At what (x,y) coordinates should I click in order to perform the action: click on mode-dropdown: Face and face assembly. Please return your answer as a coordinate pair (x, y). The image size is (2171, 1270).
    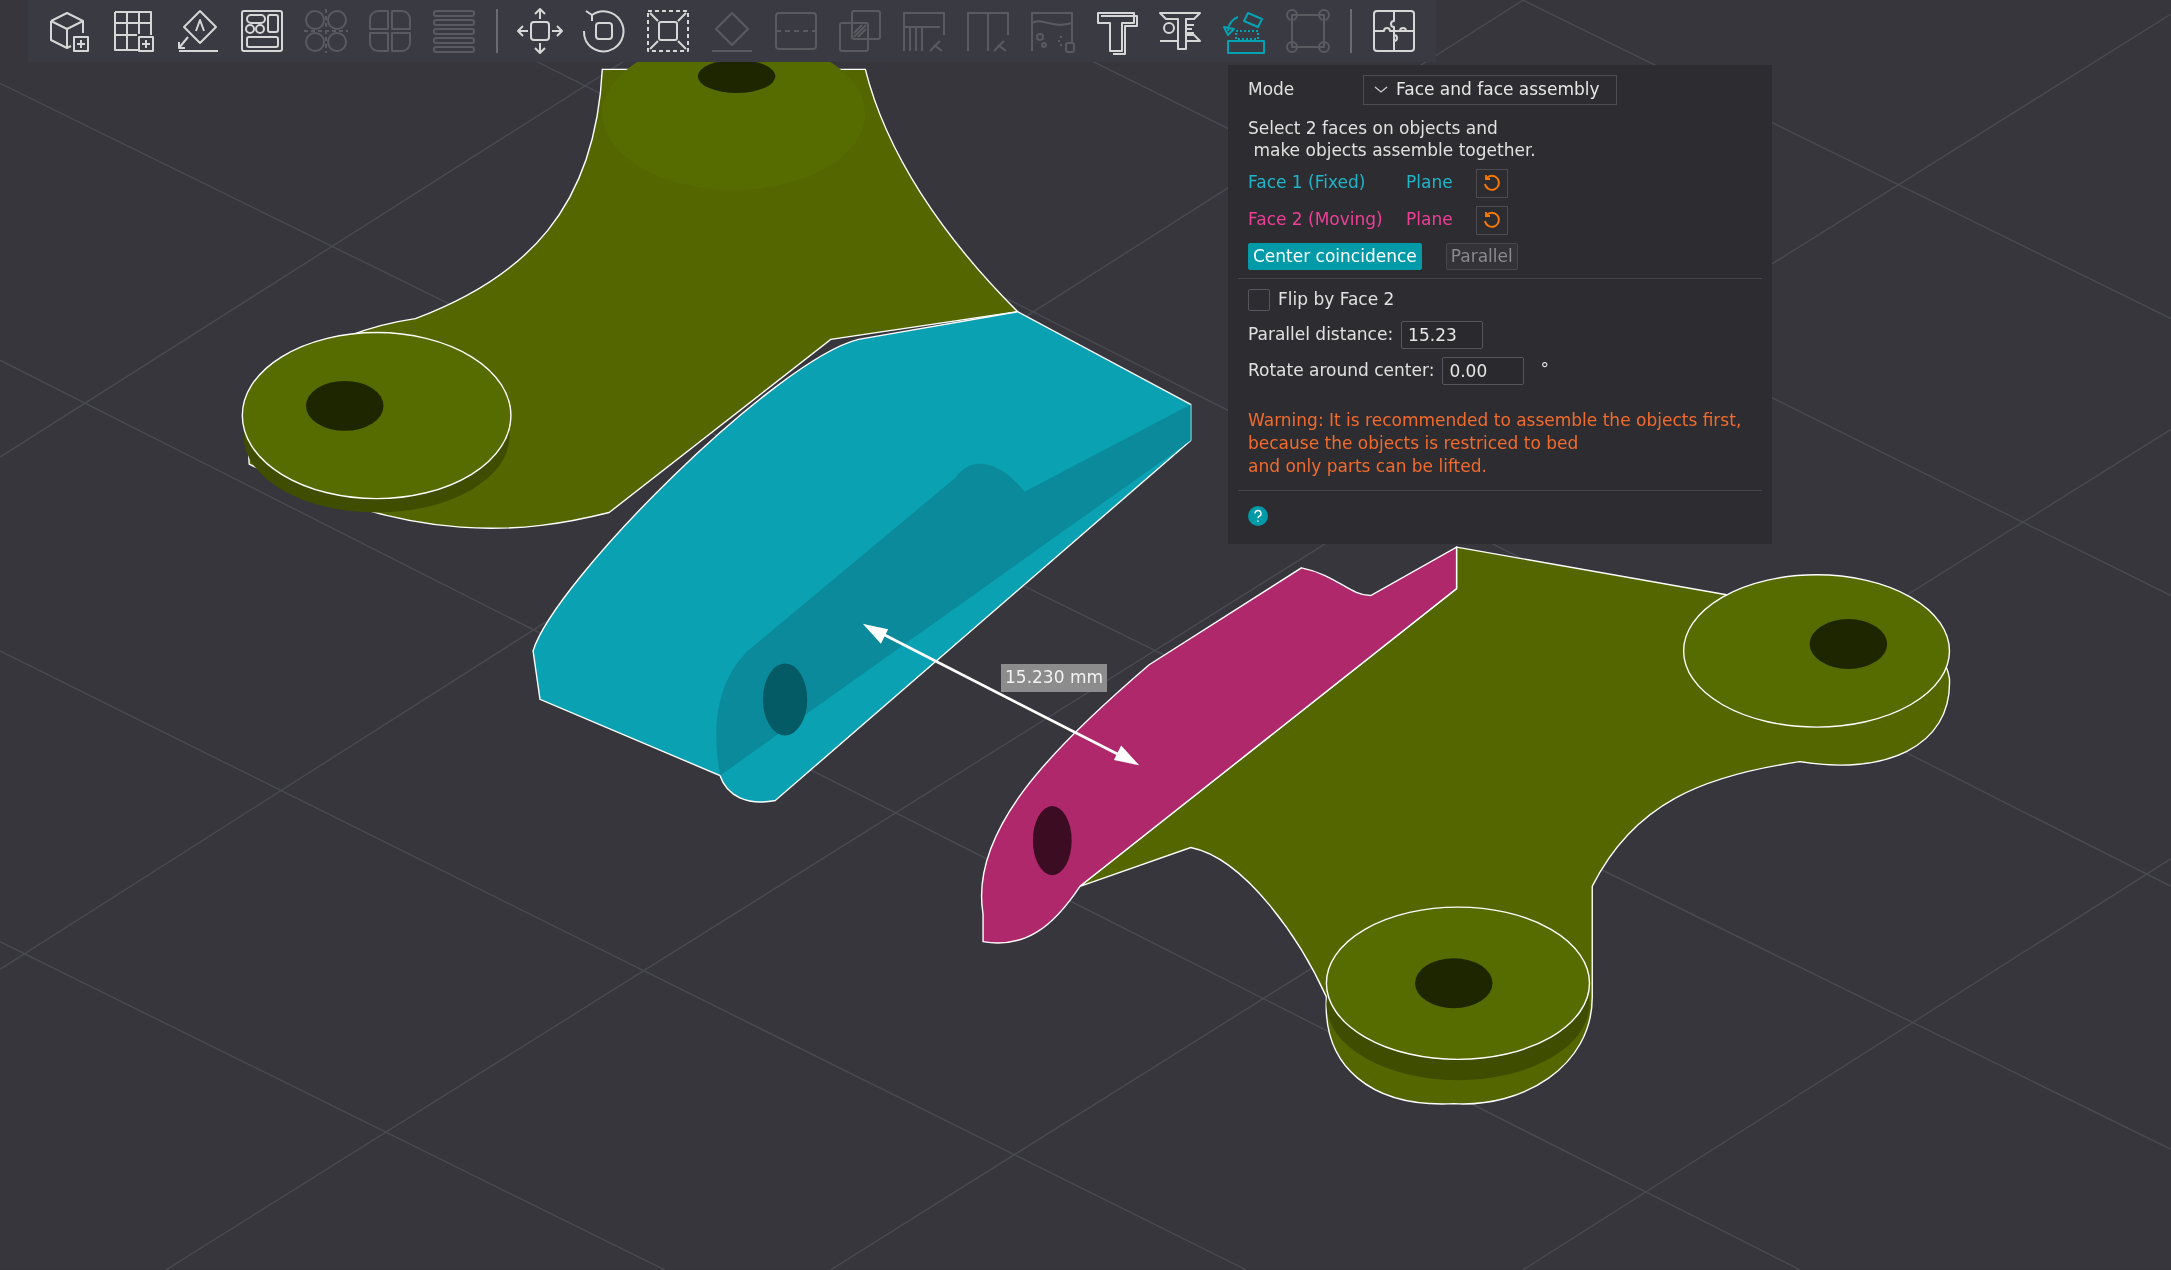
    Looking at the image, I should click on (1490, 90).